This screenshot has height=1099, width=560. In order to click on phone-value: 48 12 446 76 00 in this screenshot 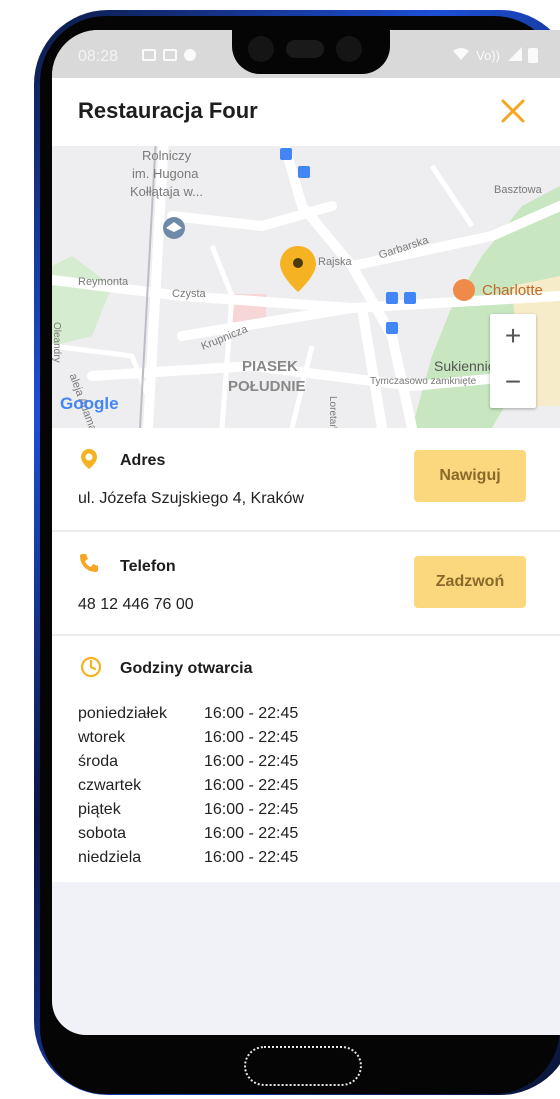, I will do `click(136, 604)`.